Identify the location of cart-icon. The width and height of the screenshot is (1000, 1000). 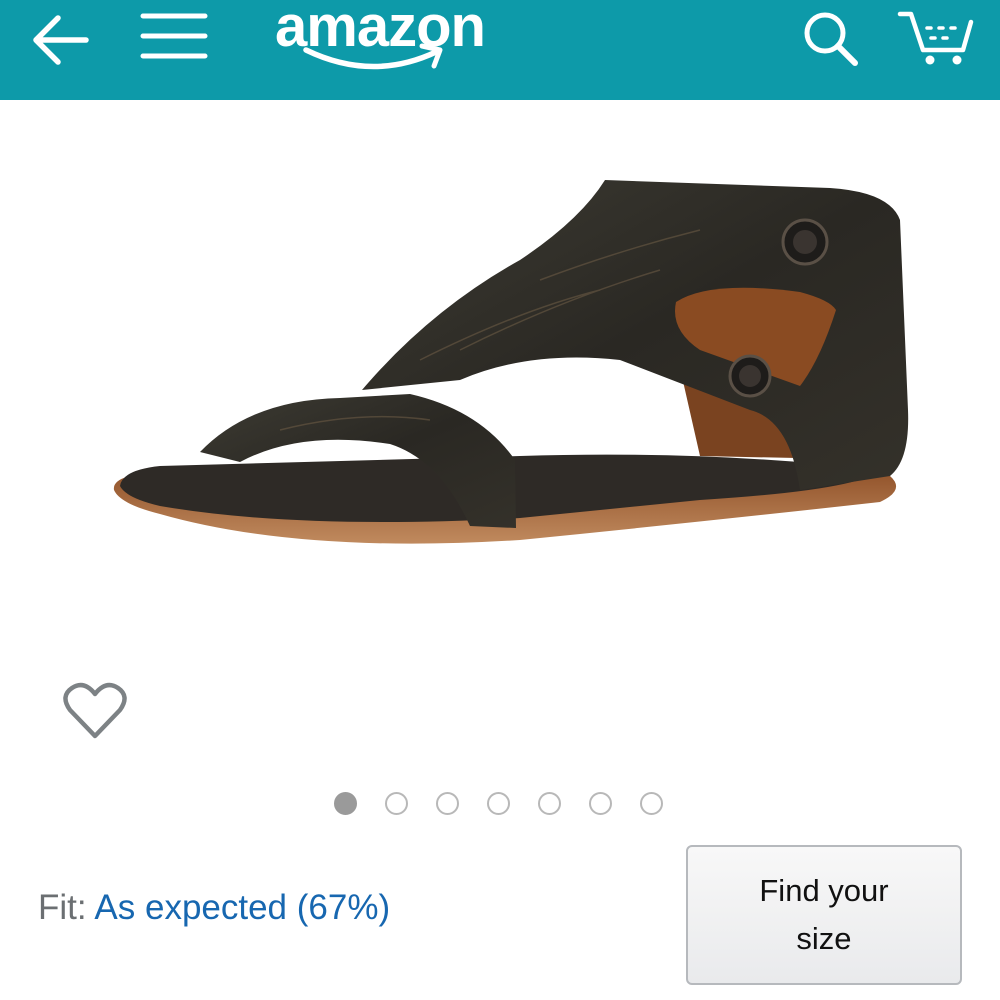
(935, 38).